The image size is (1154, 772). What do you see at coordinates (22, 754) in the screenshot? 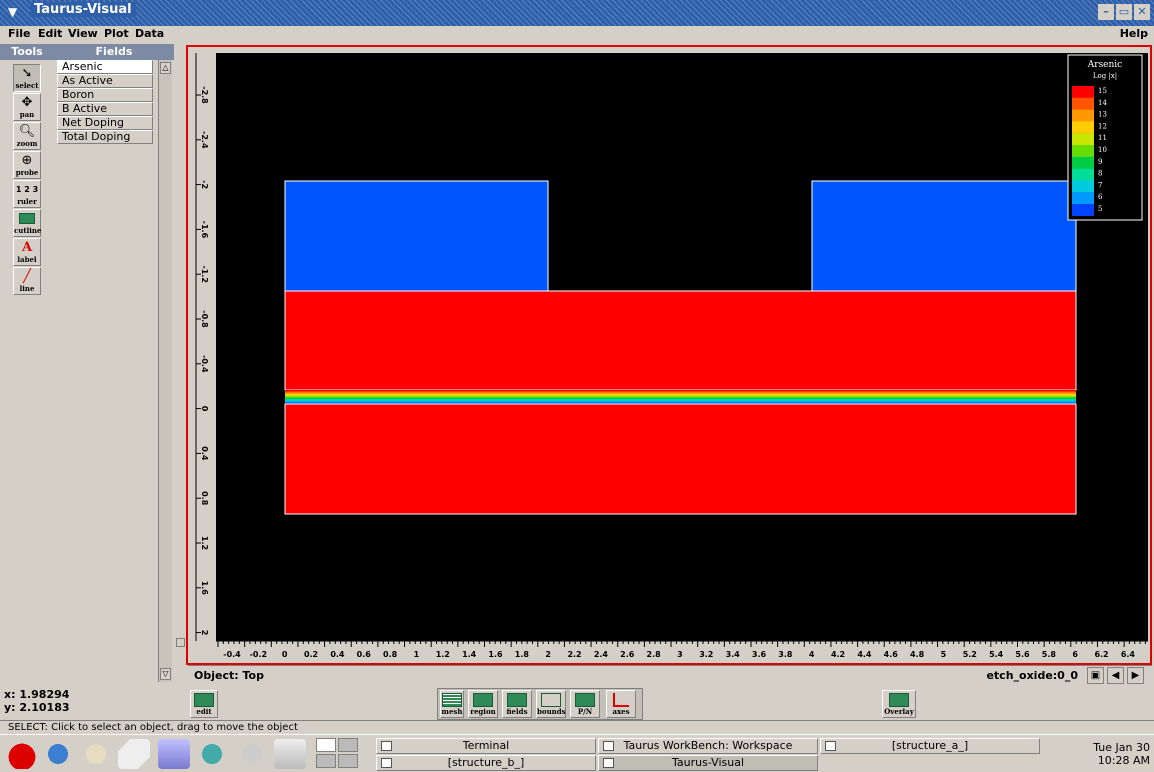
I see `redhat-menu-icon` at bounding box center [22, 754].